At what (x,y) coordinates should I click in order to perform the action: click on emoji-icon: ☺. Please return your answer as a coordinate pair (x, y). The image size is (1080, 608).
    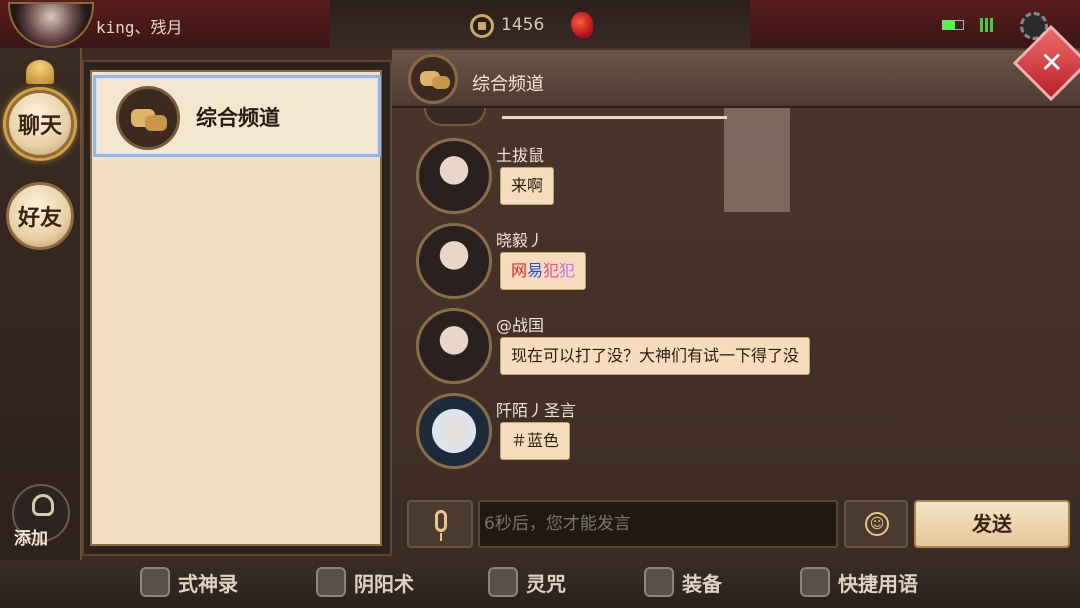
    Looking at the image, I should click on (877, 524).